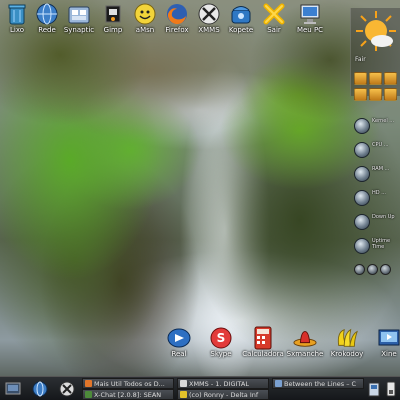 This screenshot has width=400, height=400. I want to click on sombrero-icon, so click(305, 338).